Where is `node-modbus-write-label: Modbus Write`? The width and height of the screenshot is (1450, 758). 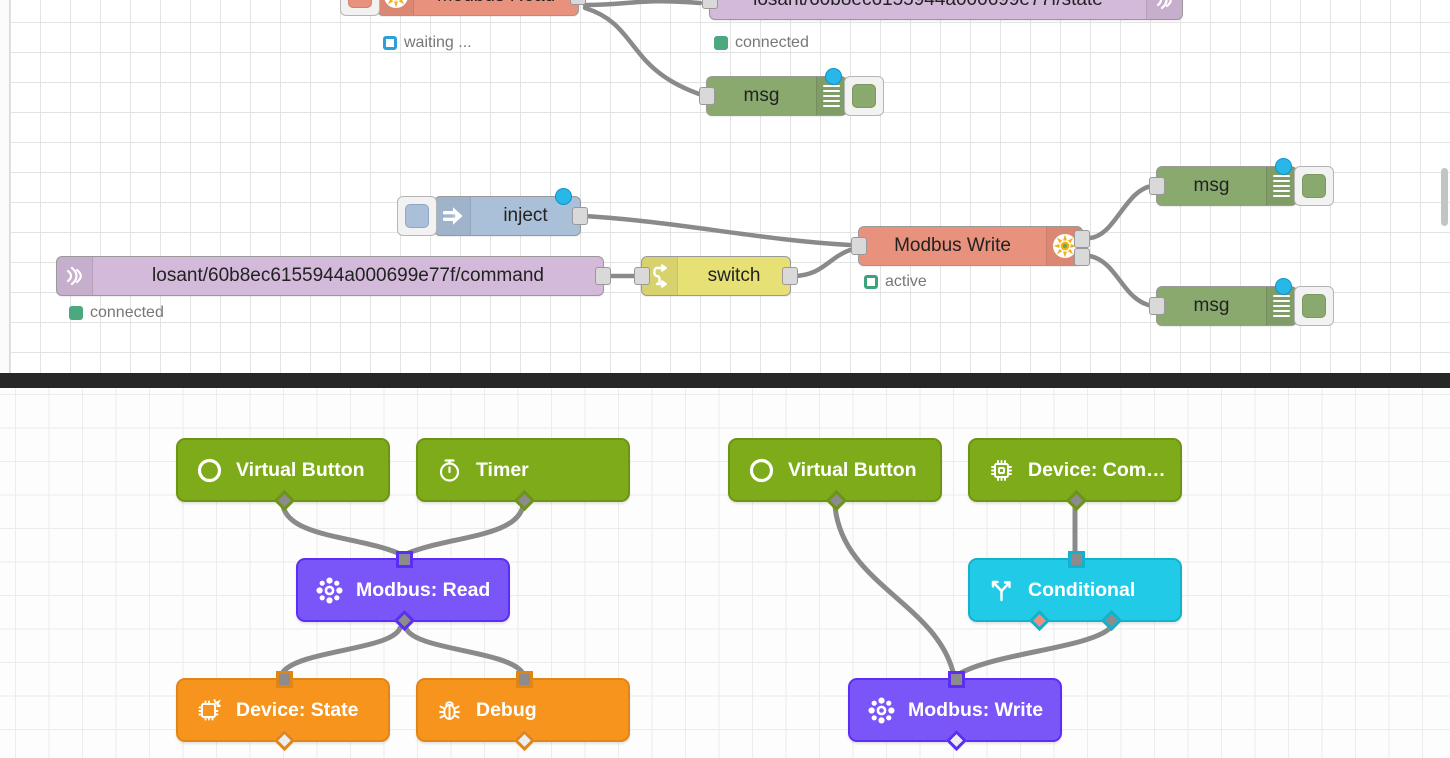 node-modbus-write-label: Modbus Write is located at coordinates (952, 245).